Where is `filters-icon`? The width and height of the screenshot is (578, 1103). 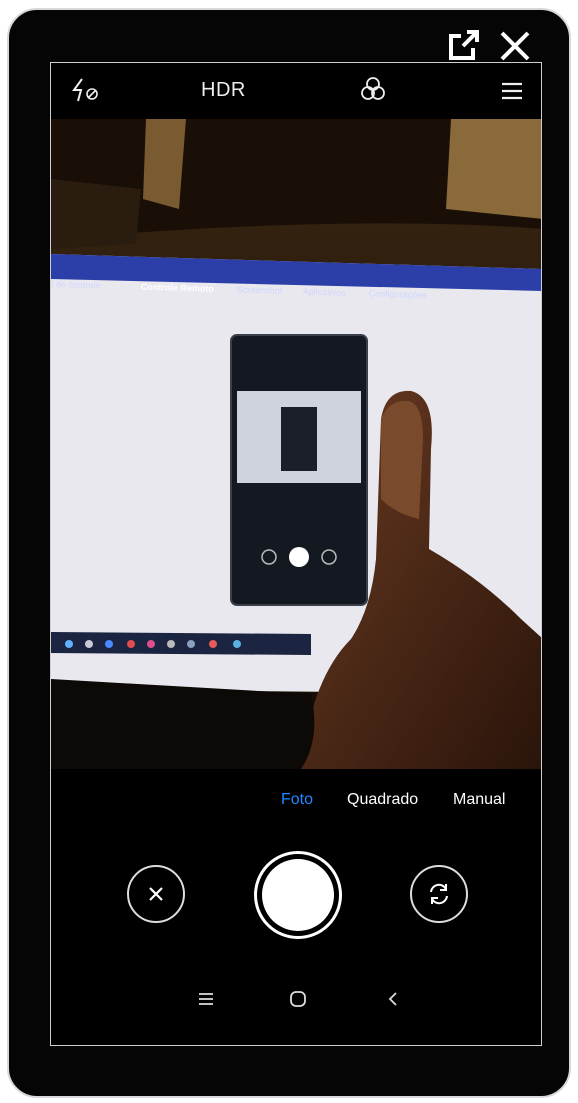 filters-icon is located at coordinates (373, 91).